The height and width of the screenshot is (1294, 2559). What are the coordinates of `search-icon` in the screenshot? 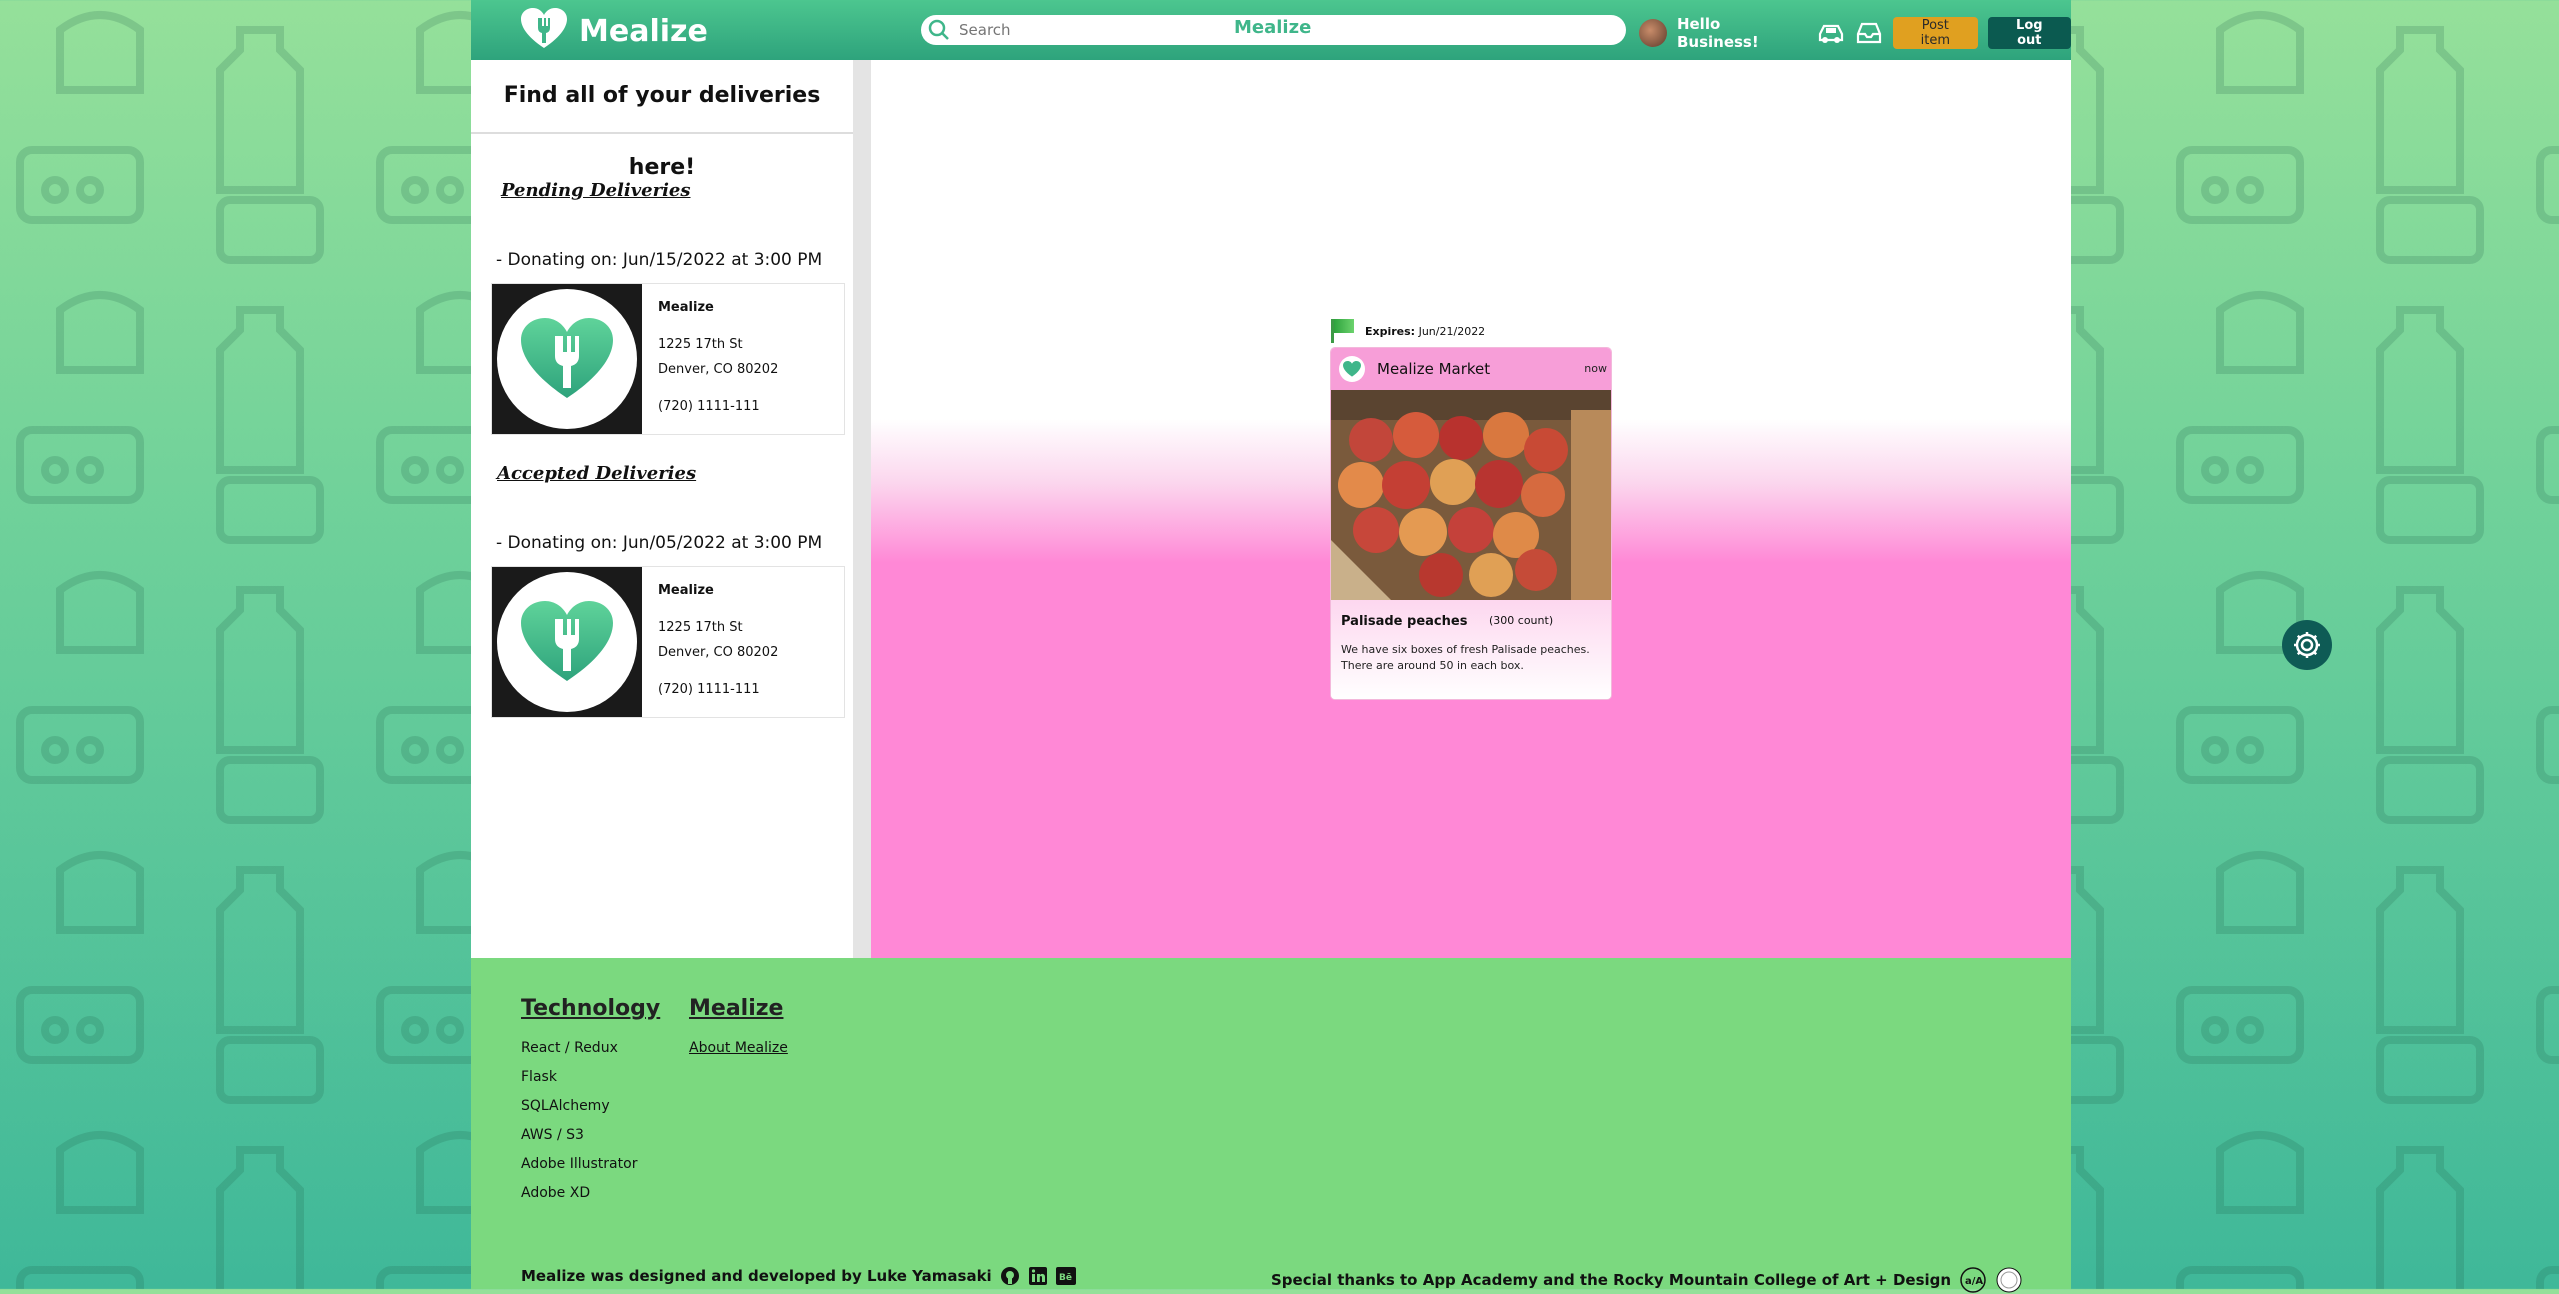 It's located at (939, 30).